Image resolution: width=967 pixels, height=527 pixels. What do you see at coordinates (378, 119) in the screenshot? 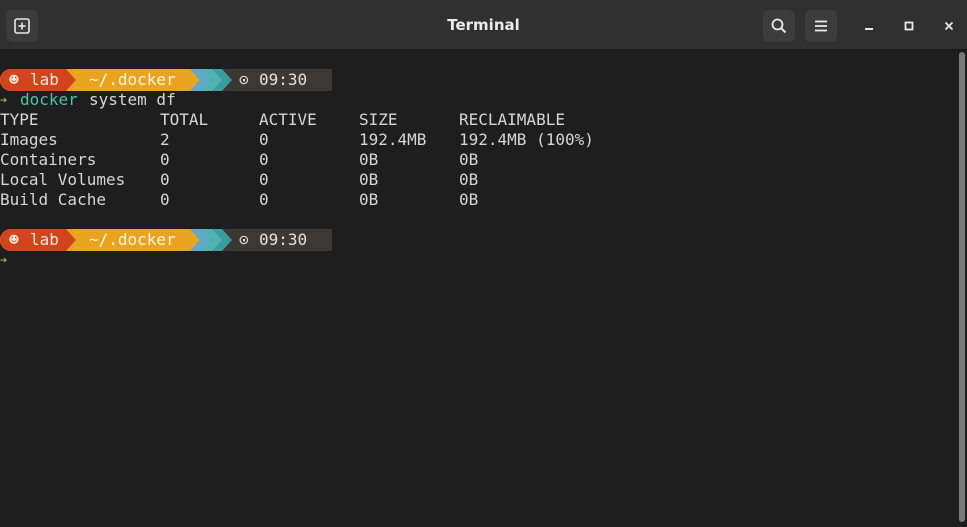
I see `header-size: SIZE` at bounding box center [378, 119].